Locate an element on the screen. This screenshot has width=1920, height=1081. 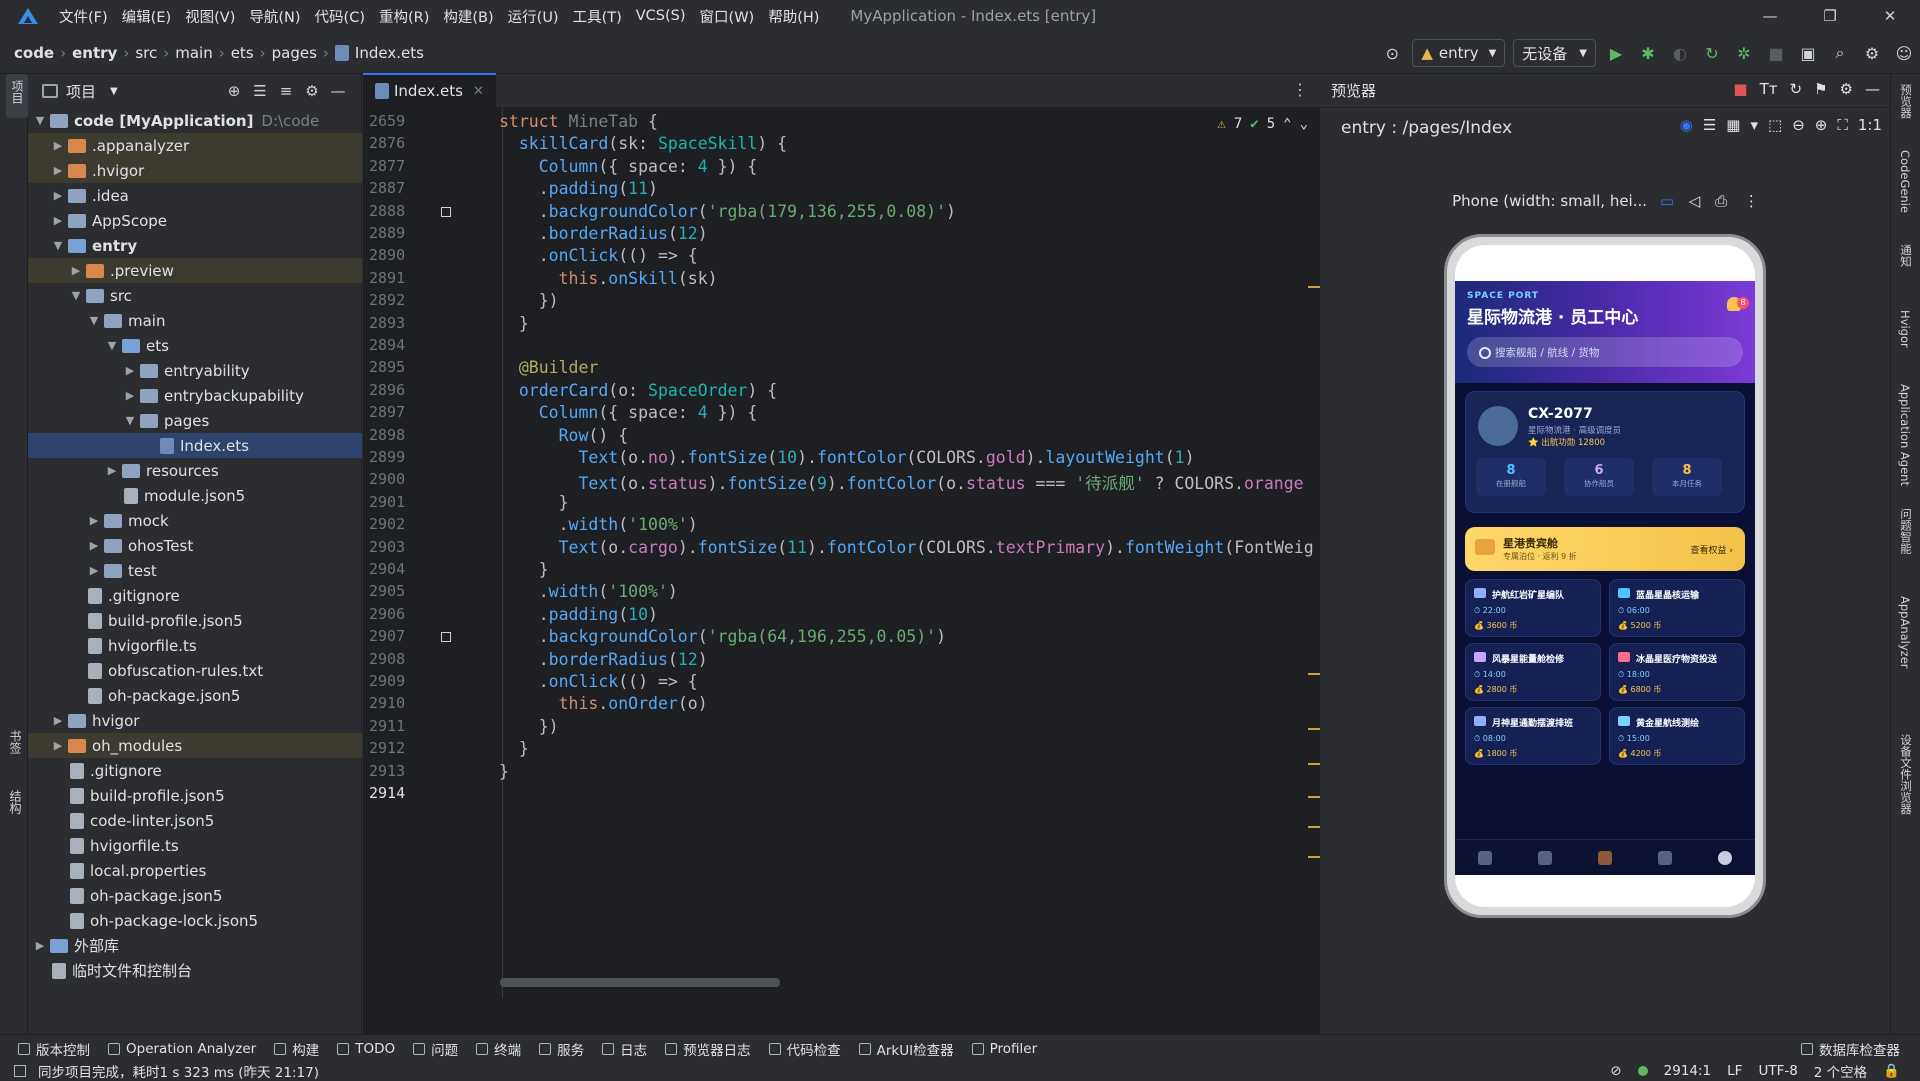
menu-item: 文件(F) is located at coordinates (83, 16).